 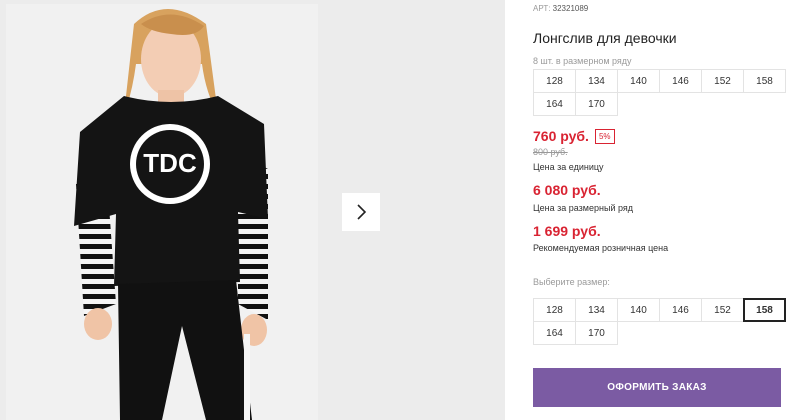 I want to click on size-option-170: 170, so click(x=596, y=333).